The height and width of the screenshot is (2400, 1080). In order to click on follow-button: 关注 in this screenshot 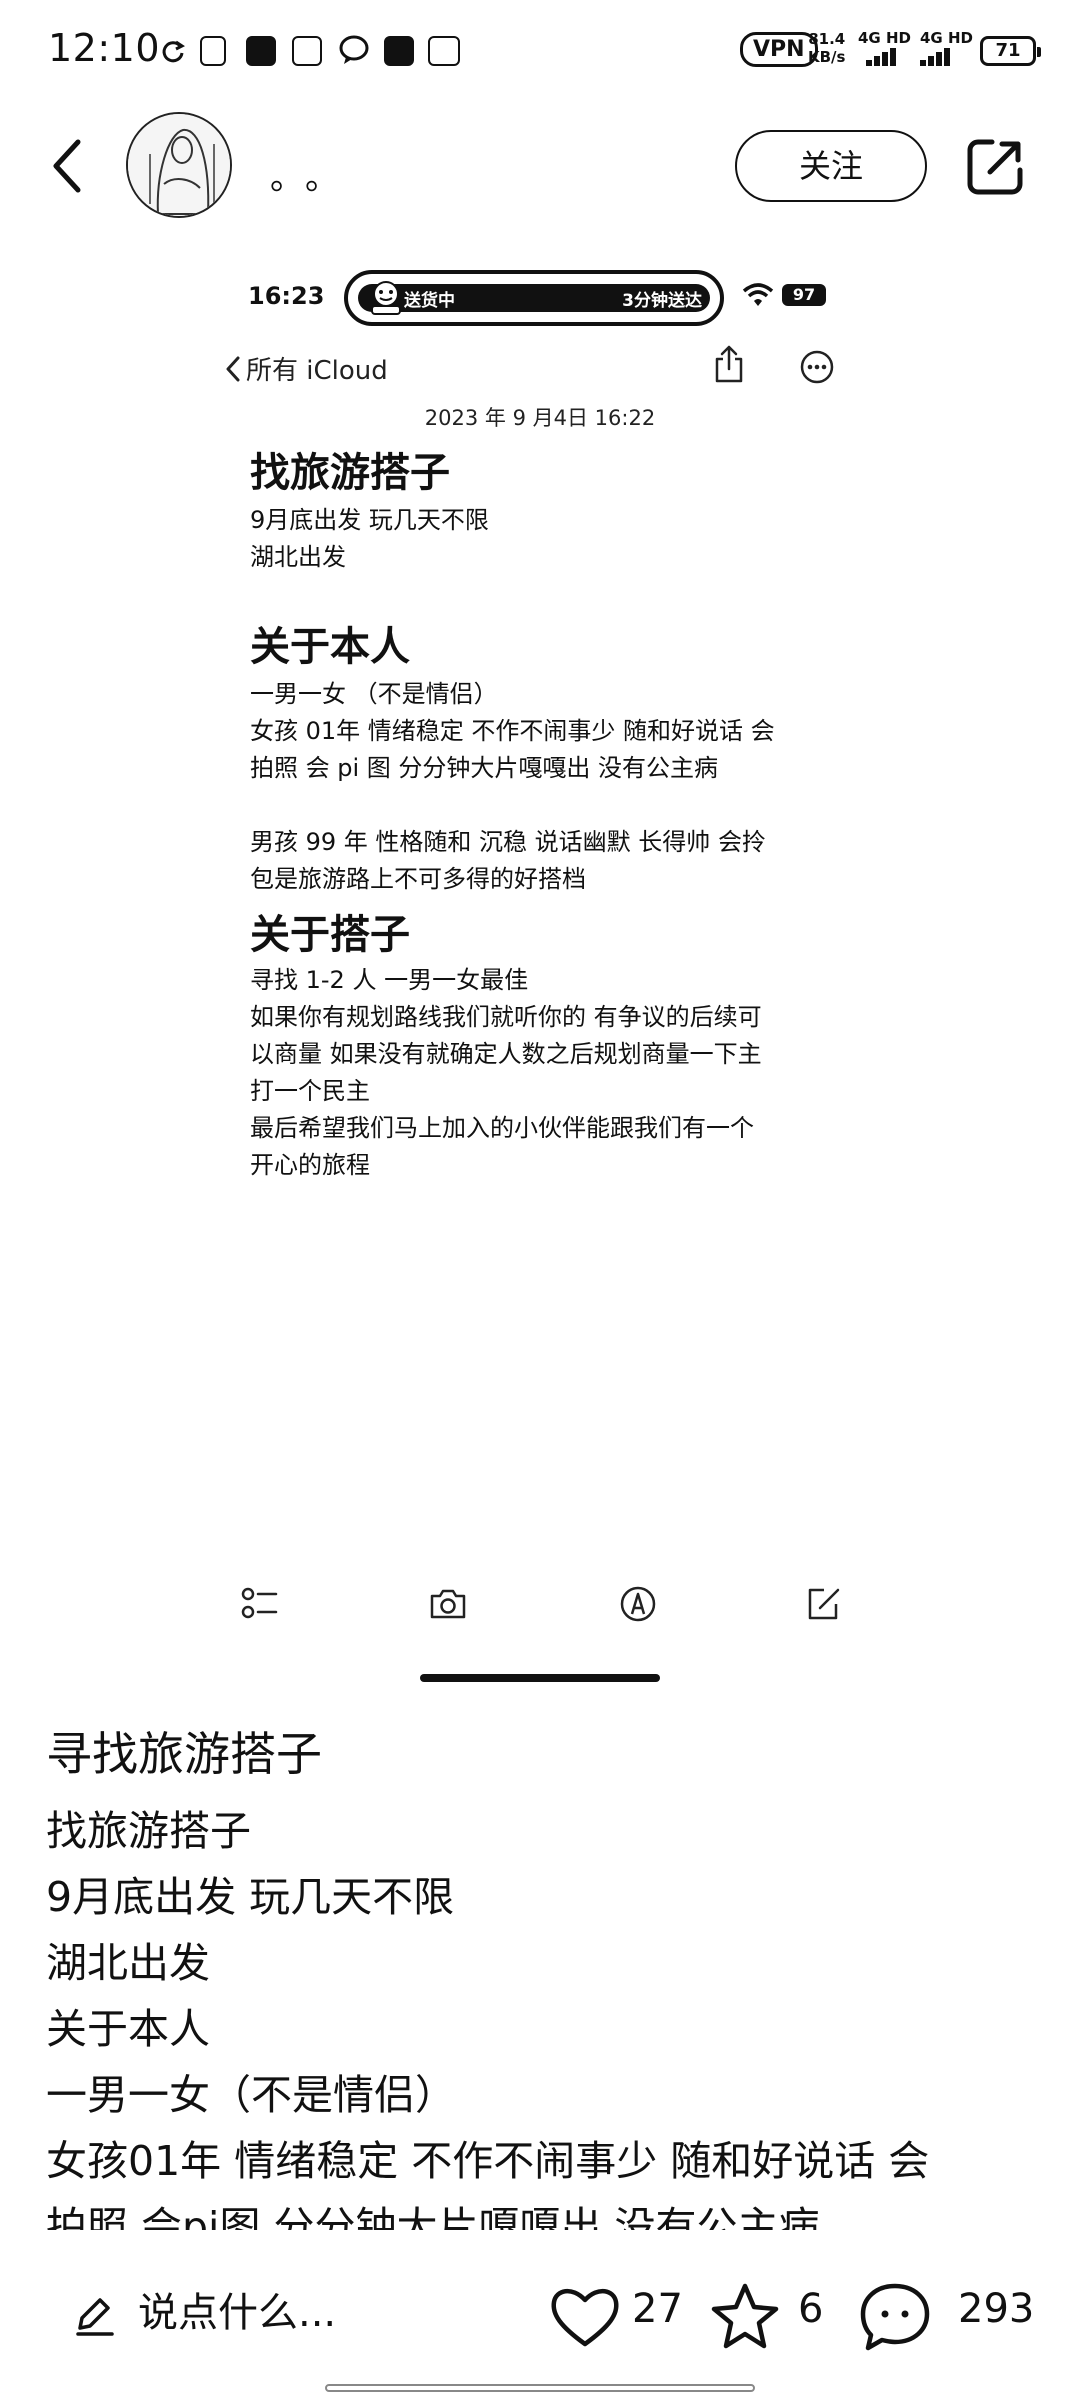, I will do `click(831, 166)`.